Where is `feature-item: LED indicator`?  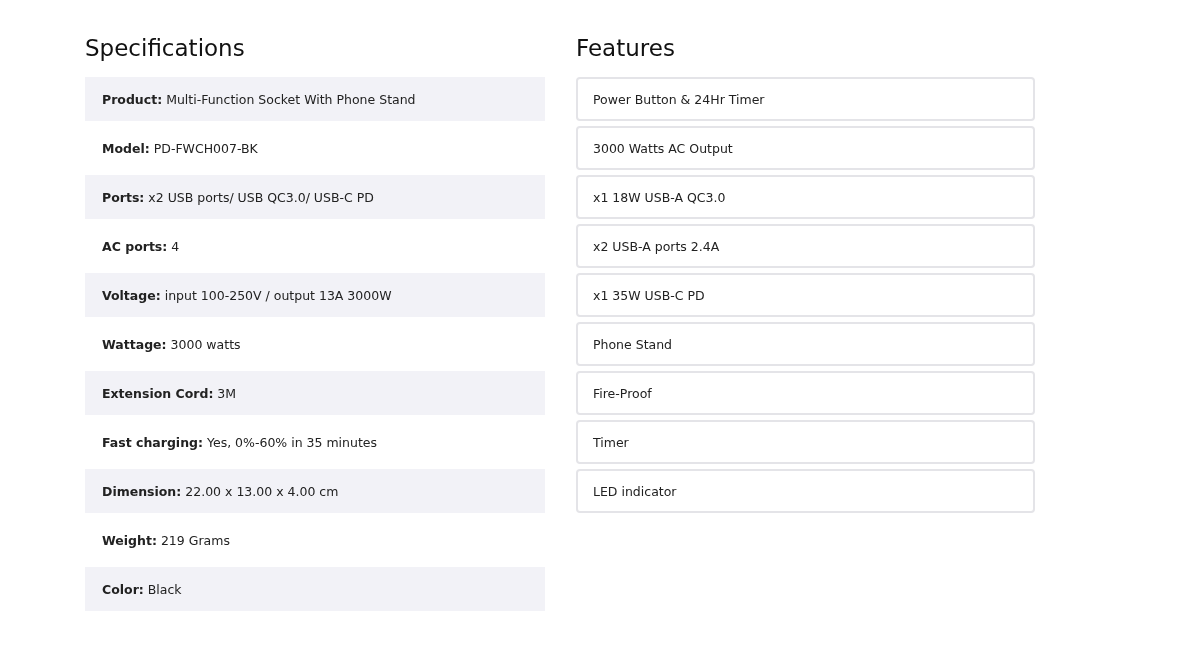 feature-item: LED indicator is located at coordinates (805, 491).